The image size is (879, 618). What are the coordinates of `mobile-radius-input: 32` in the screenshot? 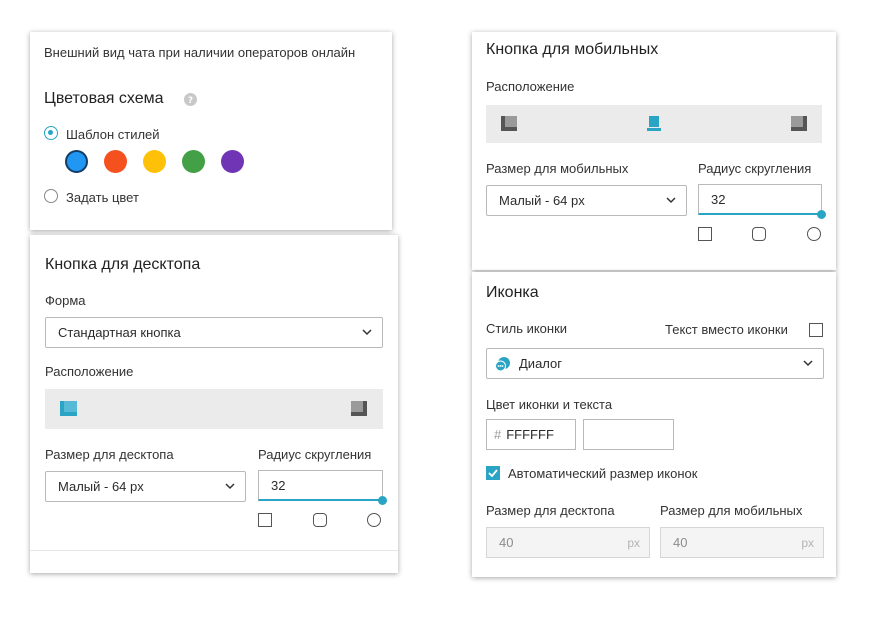 It's located at (760, 199).